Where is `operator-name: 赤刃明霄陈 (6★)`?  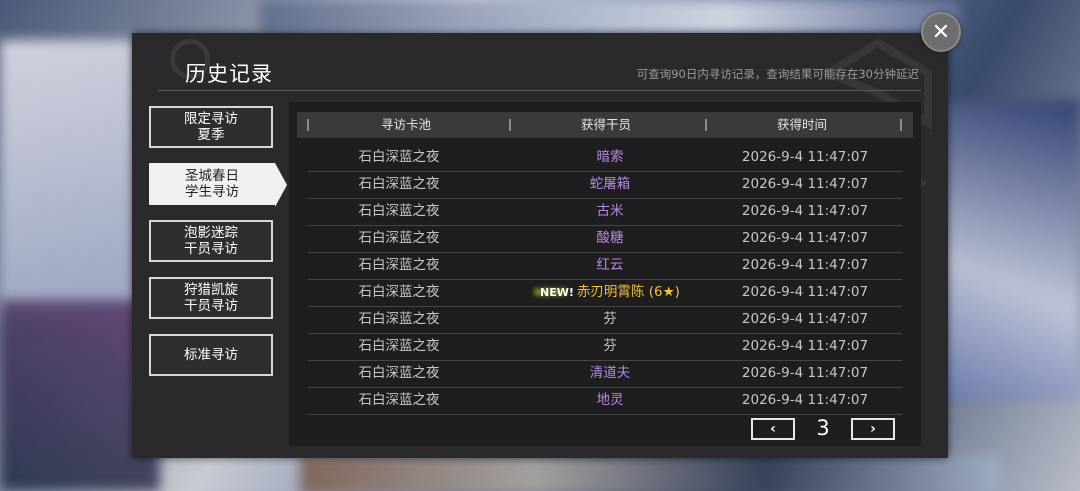 operator-name: 赤刃明霄陈 (6★) is located at coordinates (628, 292).